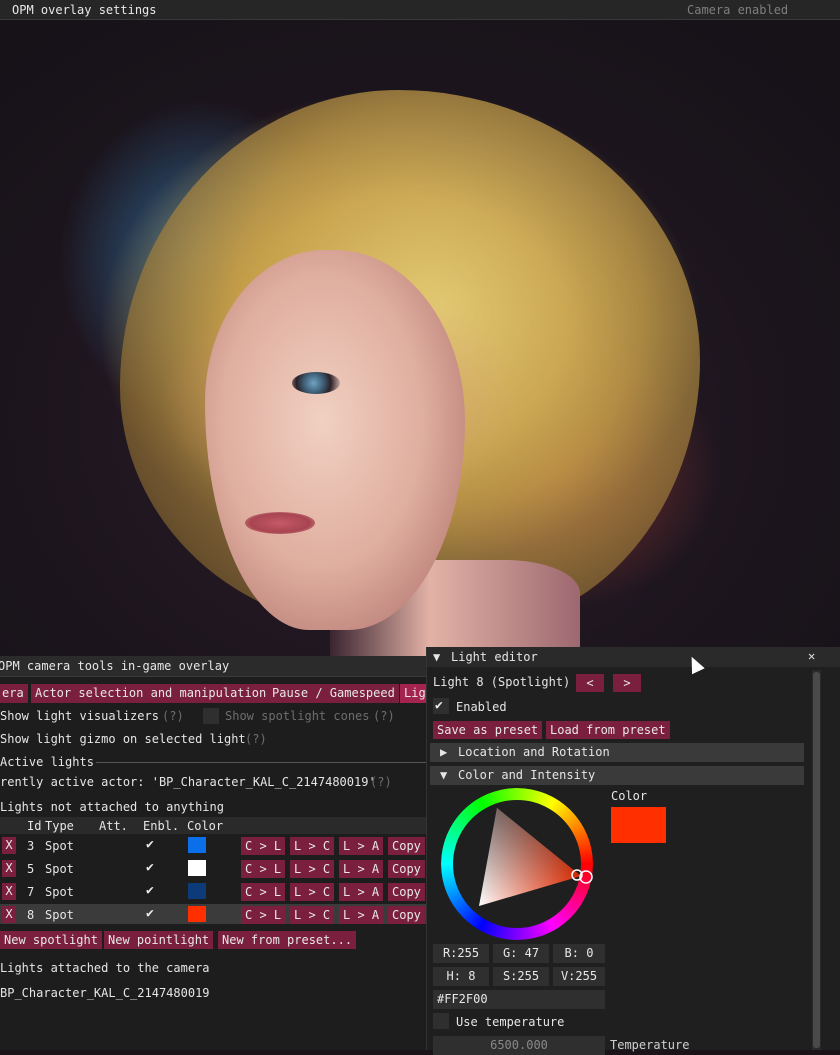 The image size is (840, 1055). What do you see at coordinates (579, 976) in the screenshot?
I see `value-field: V:255` at bounding box center [579, 976].